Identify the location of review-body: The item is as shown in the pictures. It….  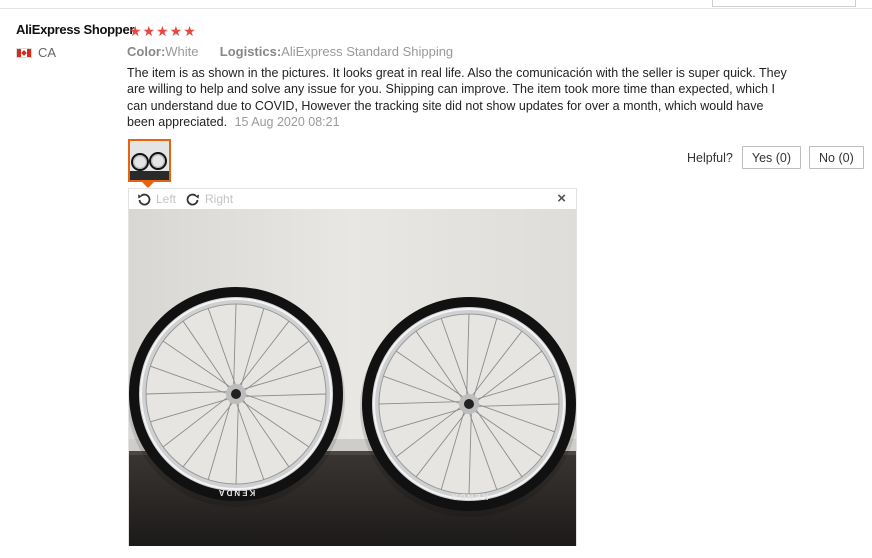
(457, 97).